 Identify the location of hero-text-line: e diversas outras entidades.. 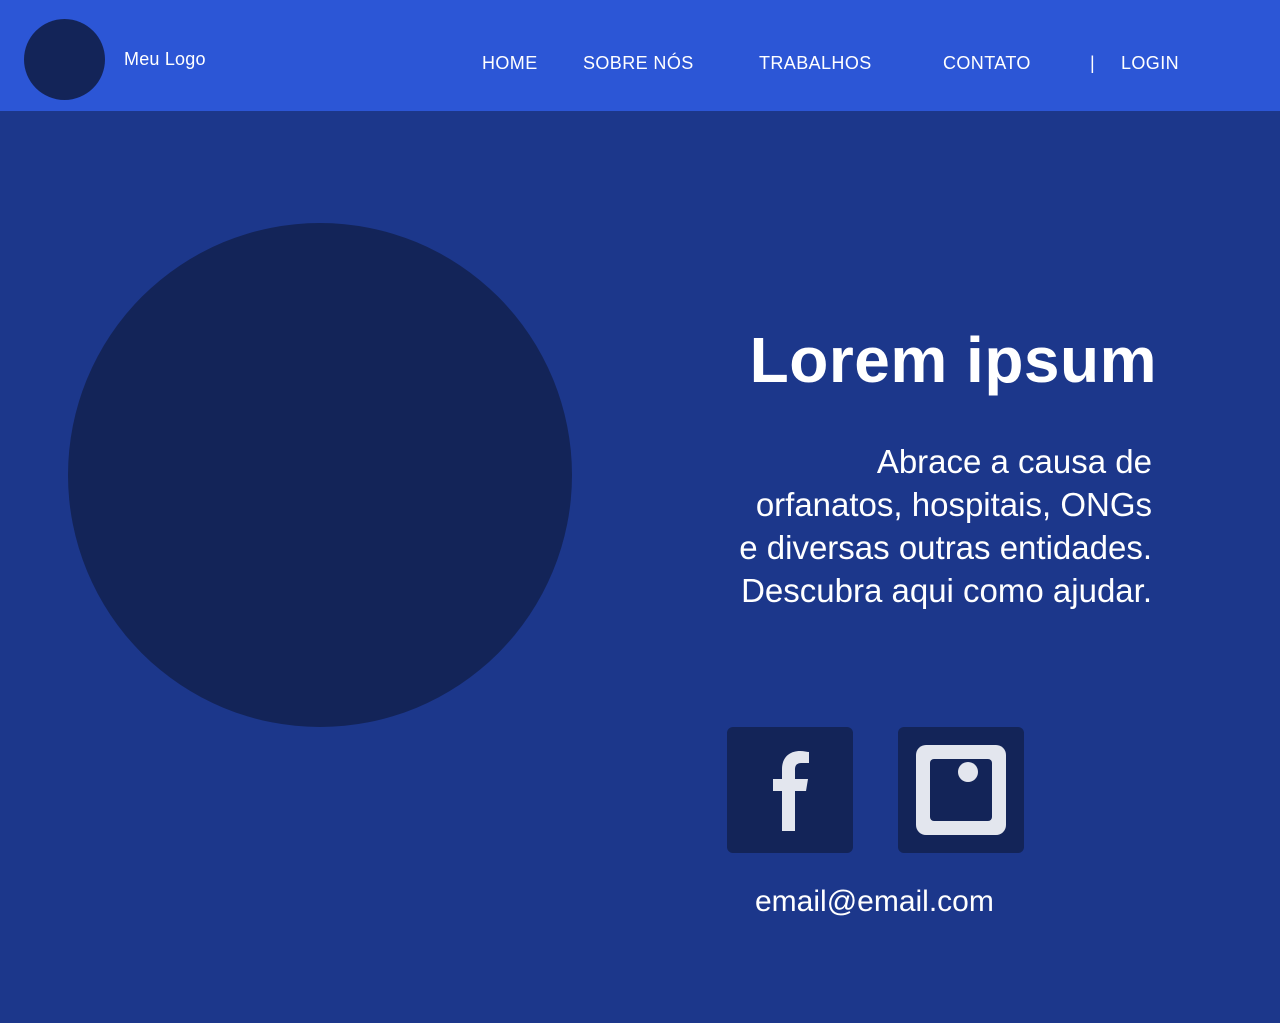
(945, 547).